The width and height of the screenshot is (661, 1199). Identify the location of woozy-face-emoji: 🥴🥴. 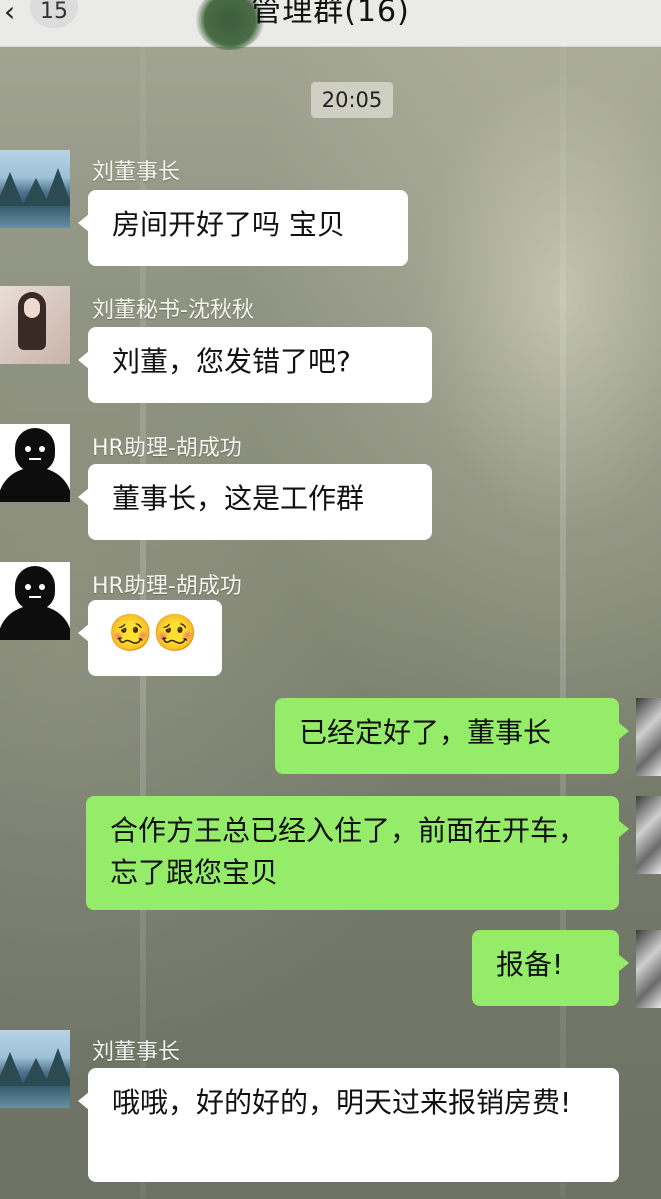
(153, 633).